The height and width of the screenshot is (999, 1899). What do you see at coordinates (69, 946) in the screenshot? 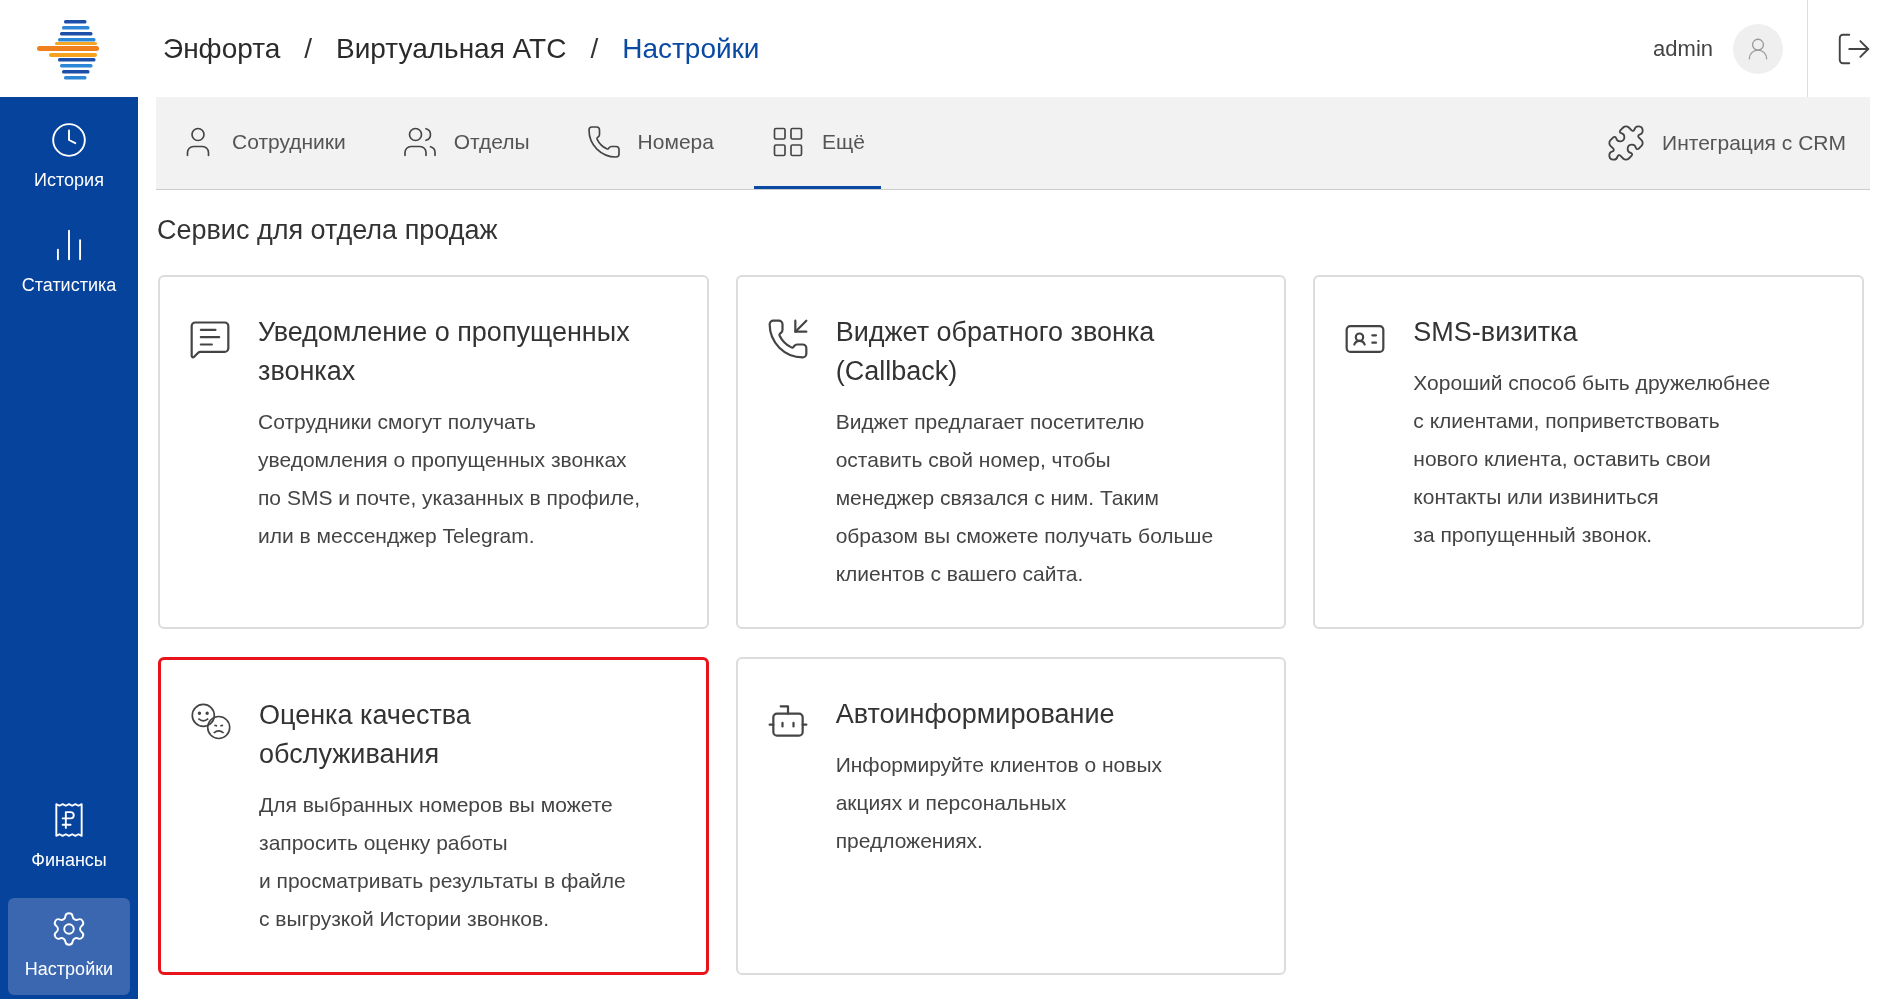
I see `sidebar-item: Настройки` at bounding box center [69, 946].